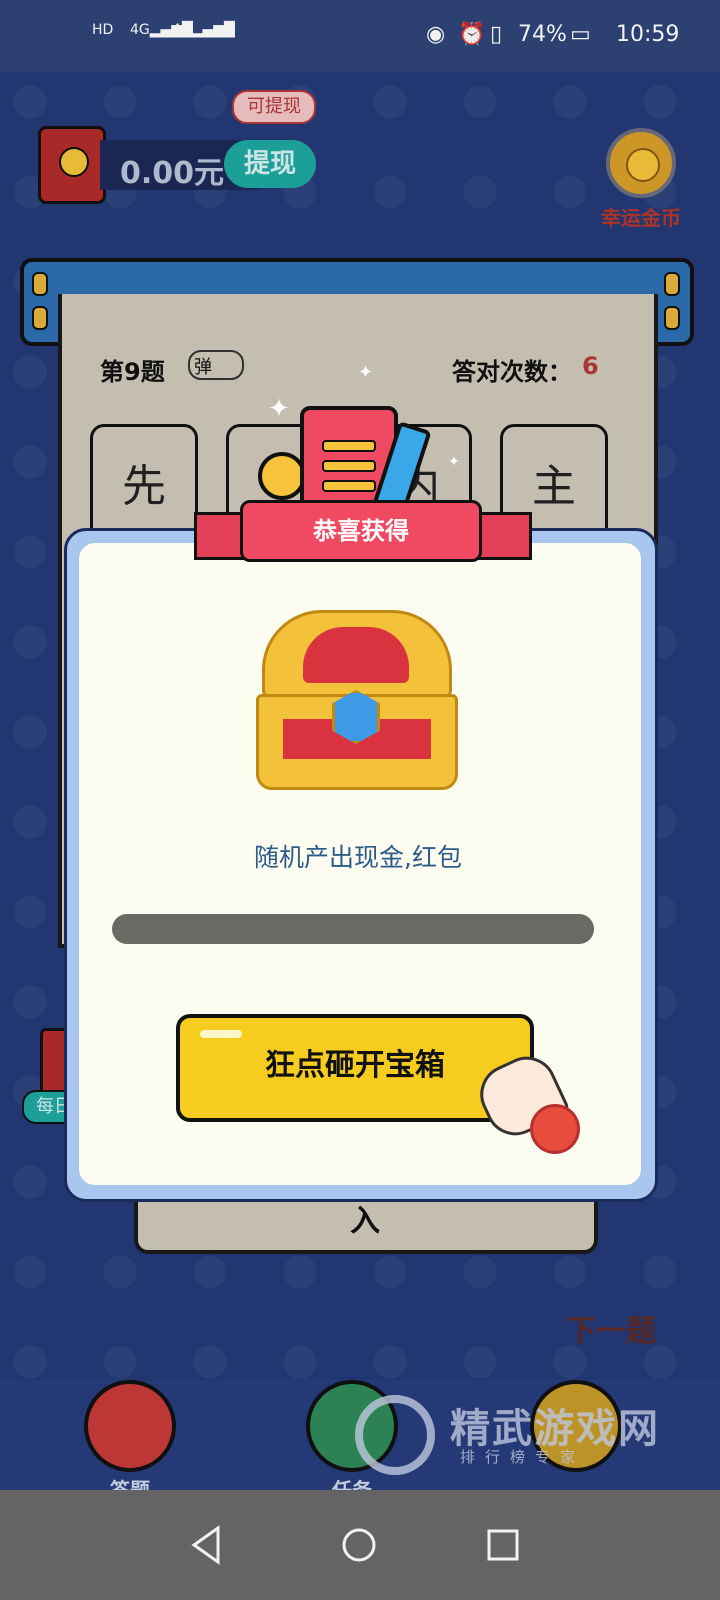 Image resolution: width=720 pixels, height=1600 pixels. I want to click on pointing-hand-icon, so click(526, 1097).